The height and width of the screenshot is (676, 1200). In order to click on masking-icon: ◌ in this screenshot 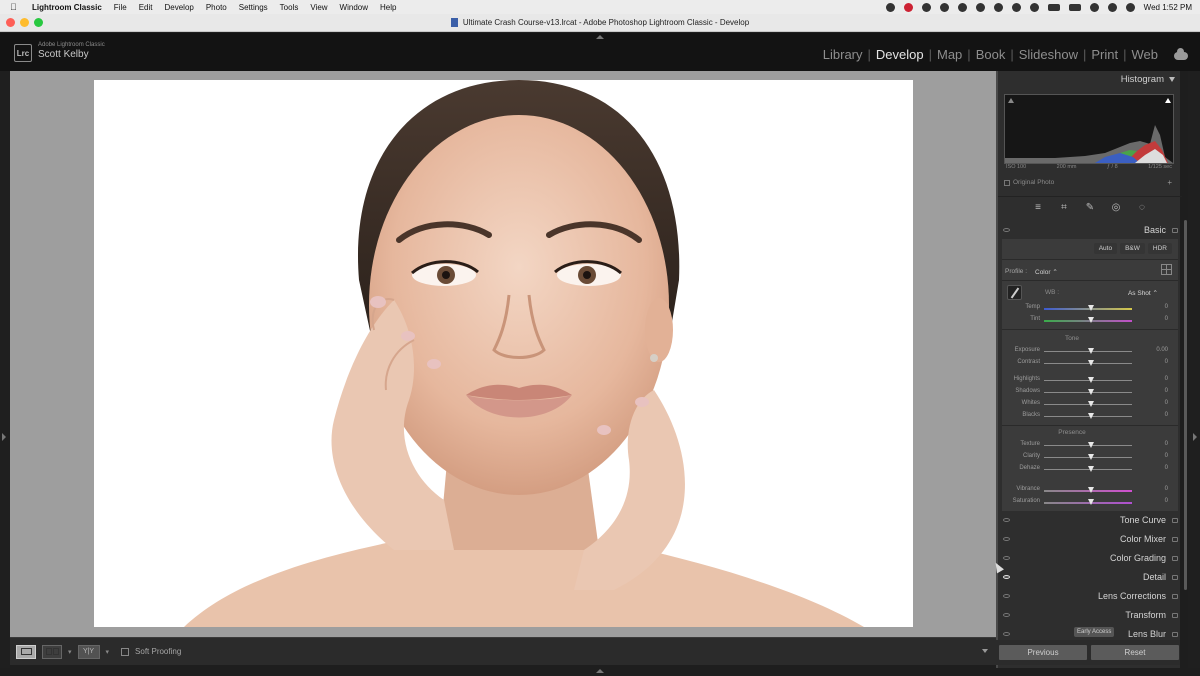, I will do `click(1142, 207)`.